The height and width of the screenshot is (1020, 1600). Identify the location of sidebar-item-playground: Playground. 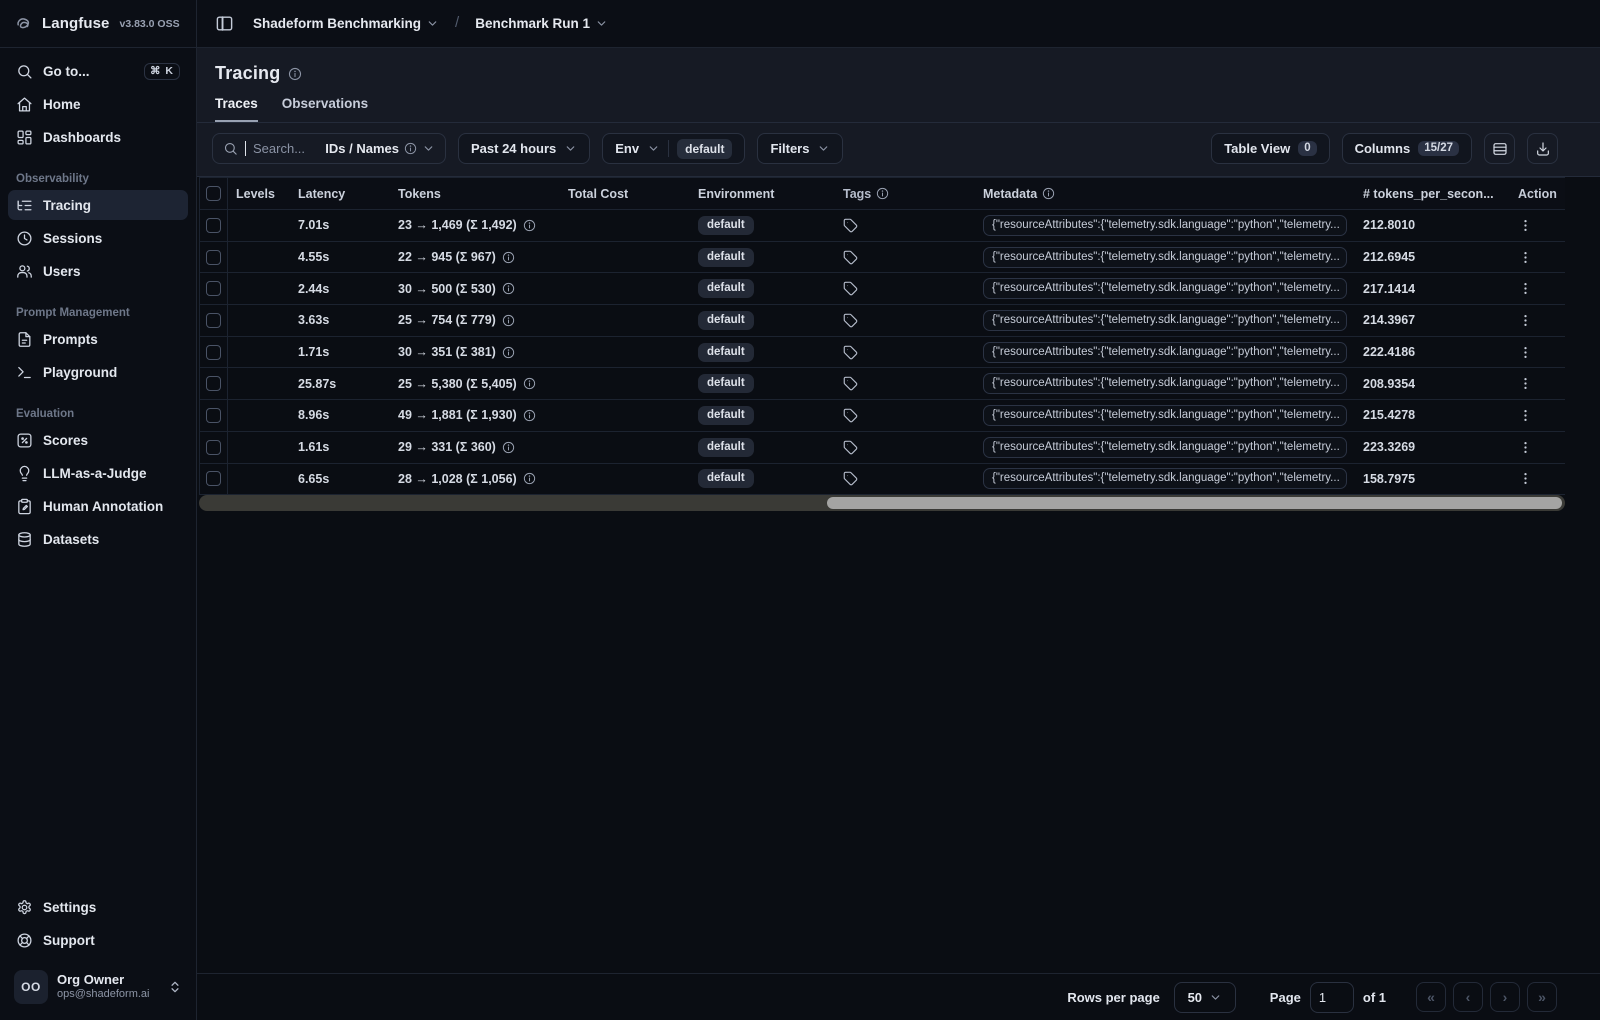
(98, 372).